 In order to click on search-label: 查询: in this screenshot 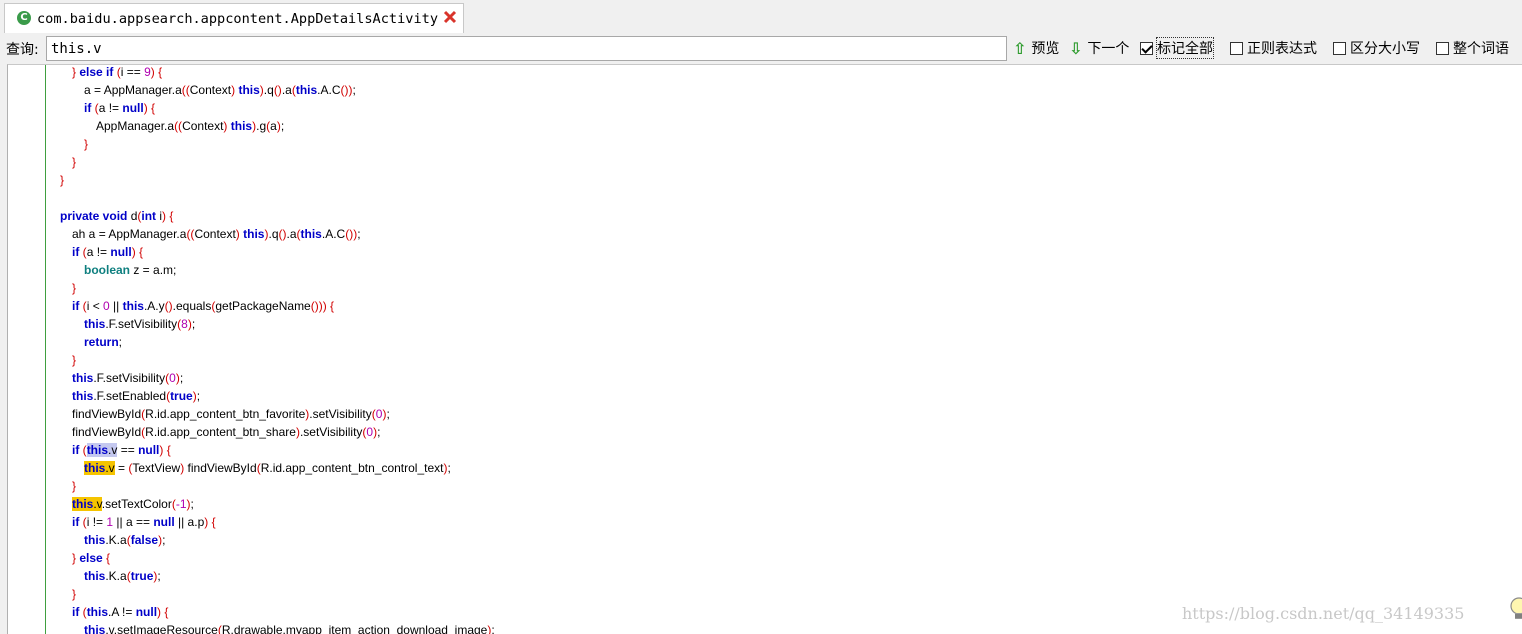, I will do `click(22, 50)`.